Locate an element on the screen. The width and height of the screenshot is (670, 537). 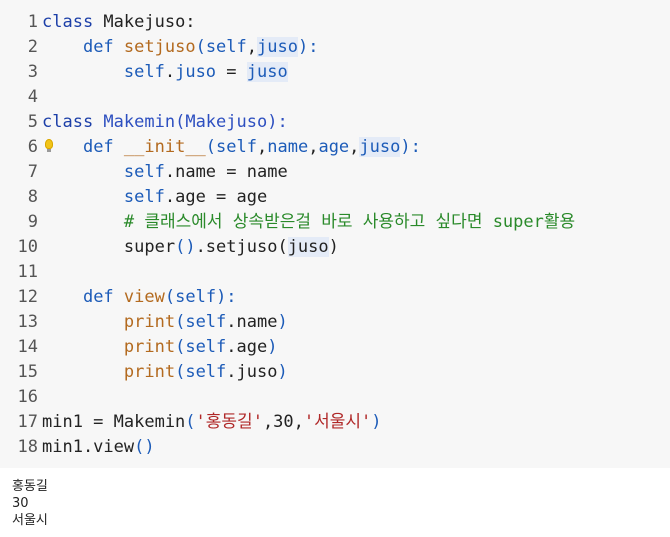
code-text: def setjuso(self,juso): is located at coordinates (180, 47).